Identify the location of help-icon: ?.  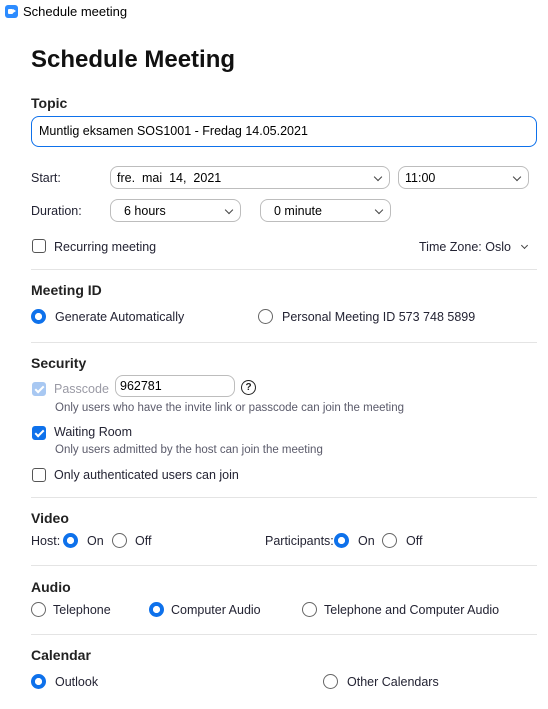
(248, 387).